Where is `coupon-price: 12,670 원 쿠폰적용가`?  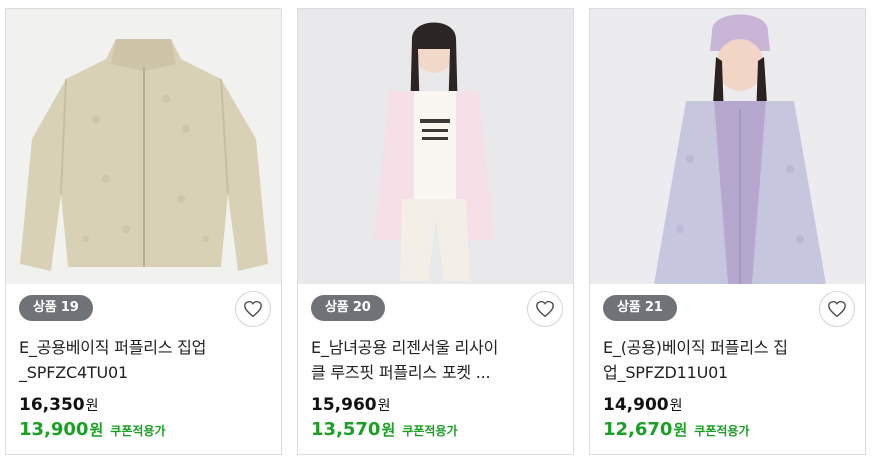 coupon-price: 12,670 원 쿠폰적용가 is located at coordinates (676, 429).